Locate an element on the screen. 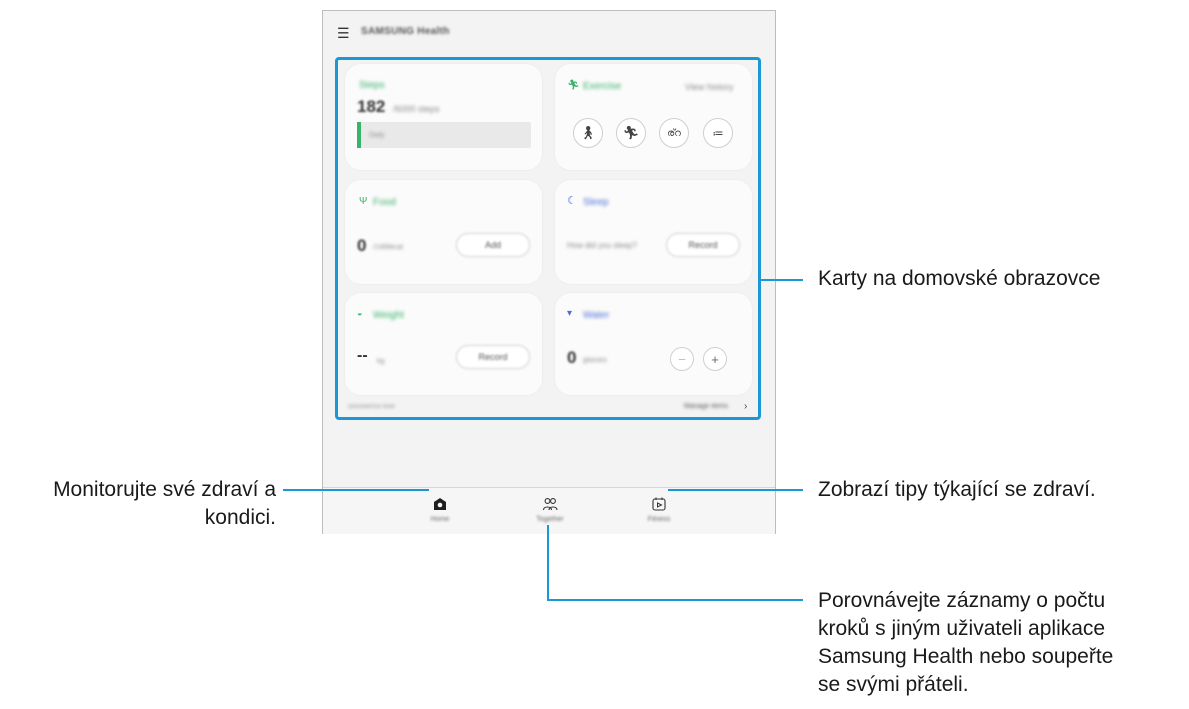 This screenshot has height=709, width=1189. callout-monitor-line2: kondici. is located at coordinates (240, 517).